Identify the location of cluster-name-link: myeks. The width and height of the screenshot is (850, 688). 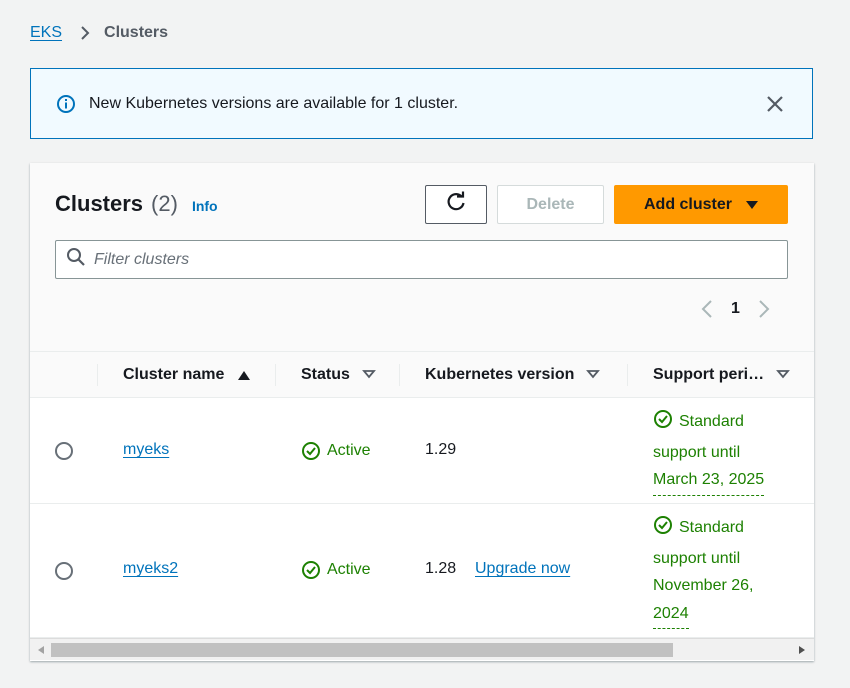
(146, 450).